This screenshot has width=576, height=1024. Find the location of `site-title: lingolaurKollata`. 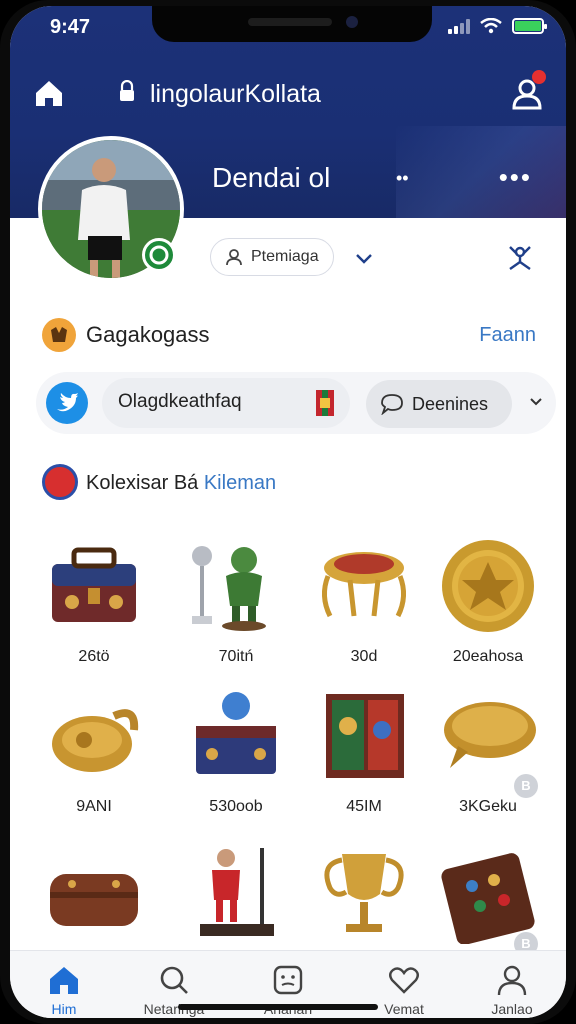

site-title: lingolaurKollata is located at coordinates (235, 94).